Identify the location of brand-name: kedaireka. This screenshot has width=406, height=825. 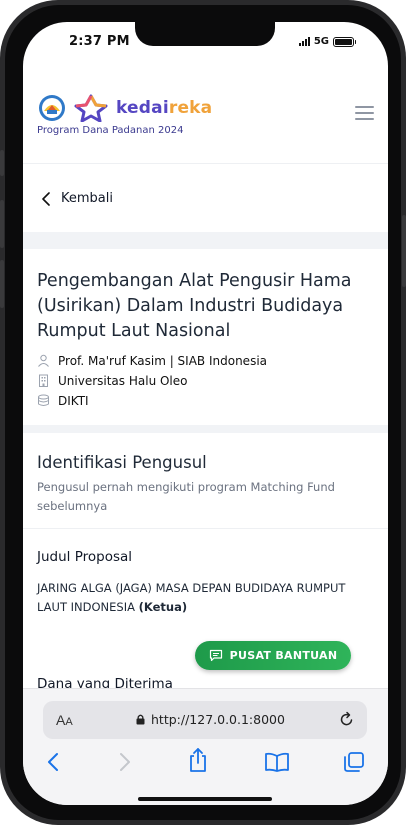
(164, 108).